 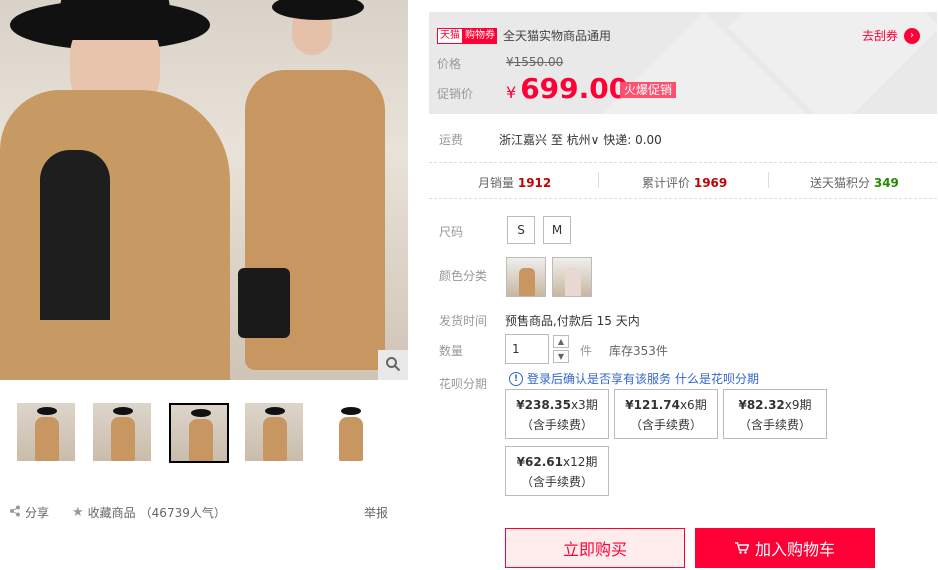 What do you see at coordinates (572, 321) in the screenshot?
I see `ship-time-value: 预售商品,付款后 15 天内` at bounding box center [572, 321].